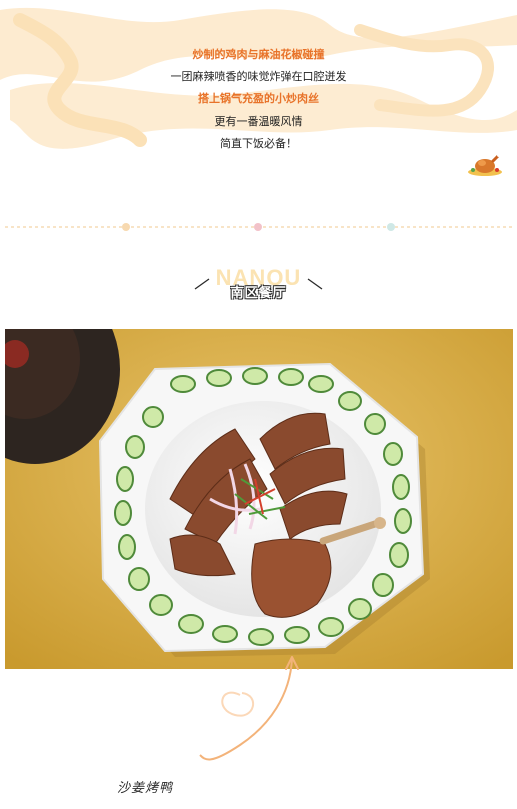  What do you see at coordinates (249, 708) in the screenshot?
I see `curved-arrow-decoration` at bounding box center [249, 708].